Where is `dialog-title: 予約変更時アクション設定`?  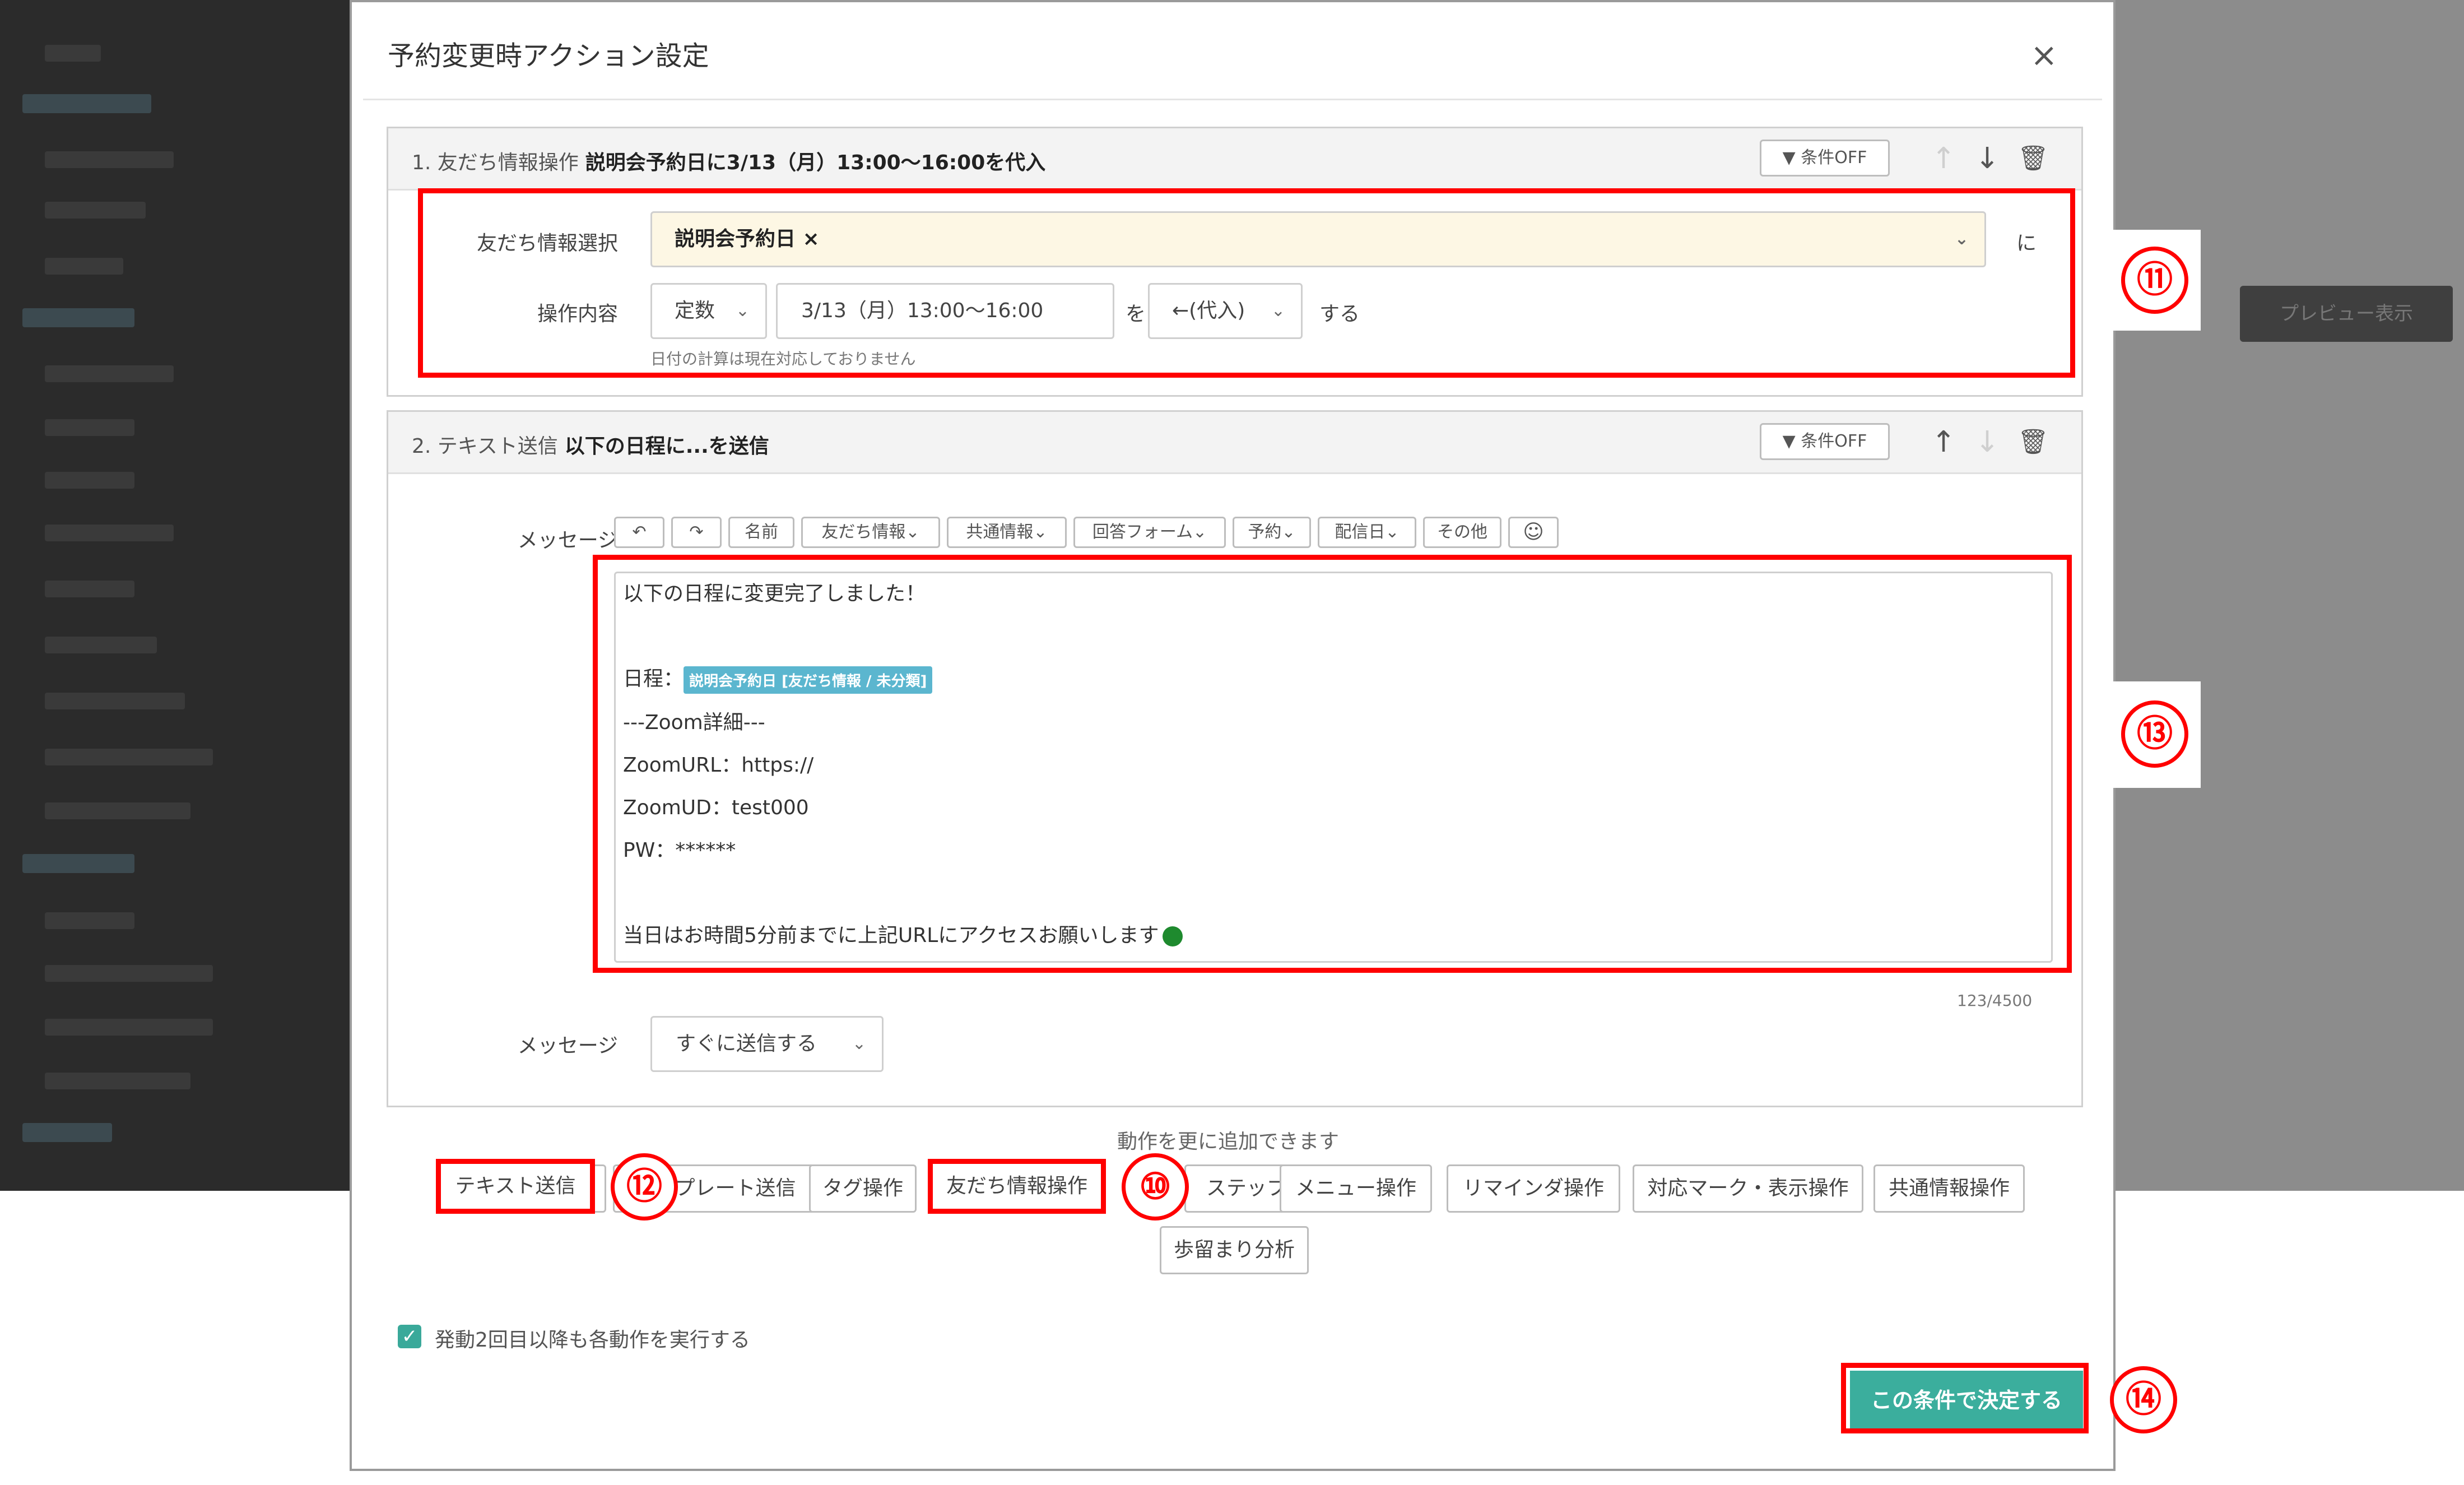
dialog-title: 予約変更時アクション設定 is located at coordinates (548, 56).